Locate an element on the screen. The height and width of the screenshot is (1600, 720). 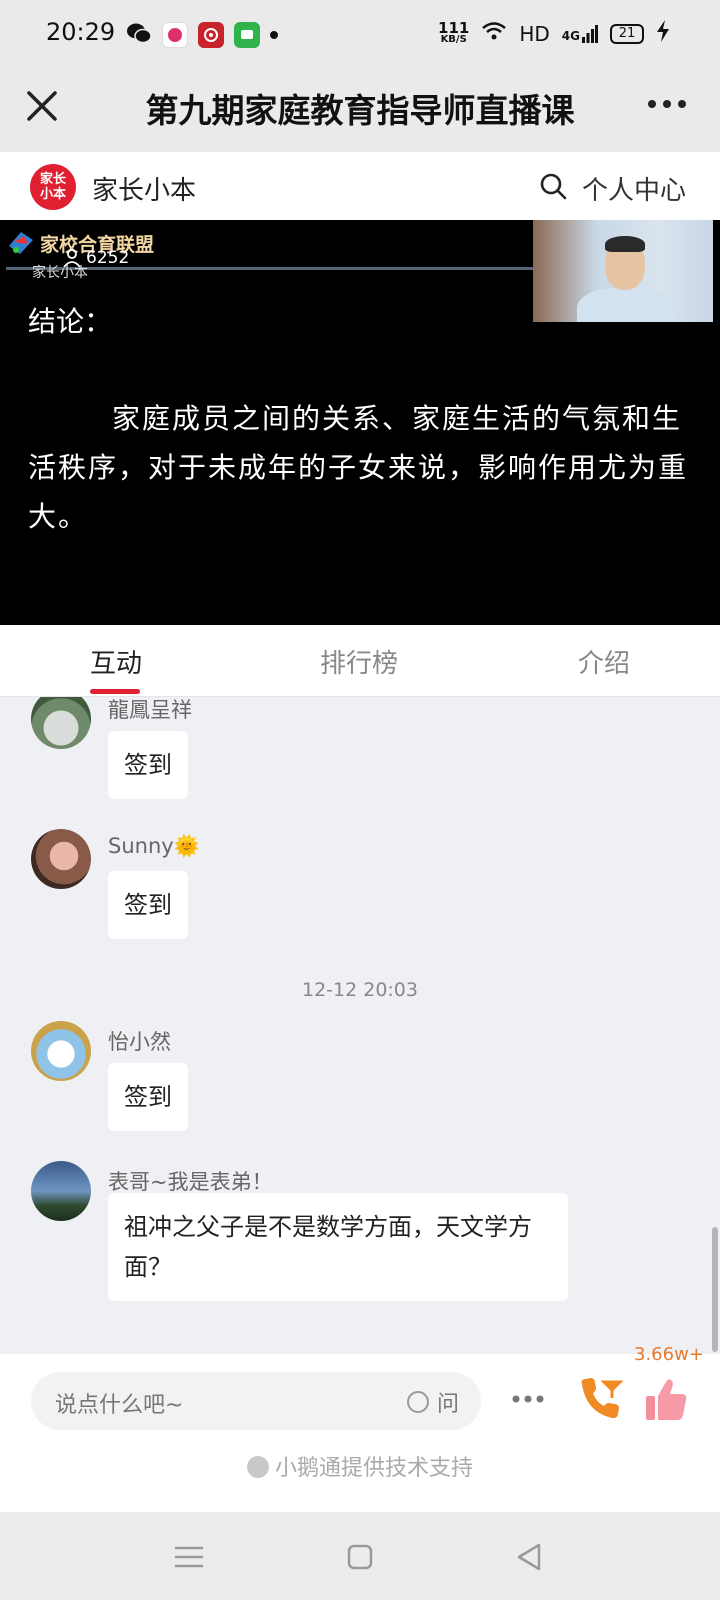
composer-bar: 说点什么吧~ 问 3.66w+ 小鹅通提供技术支持 is located at coordinates (360, 1428).